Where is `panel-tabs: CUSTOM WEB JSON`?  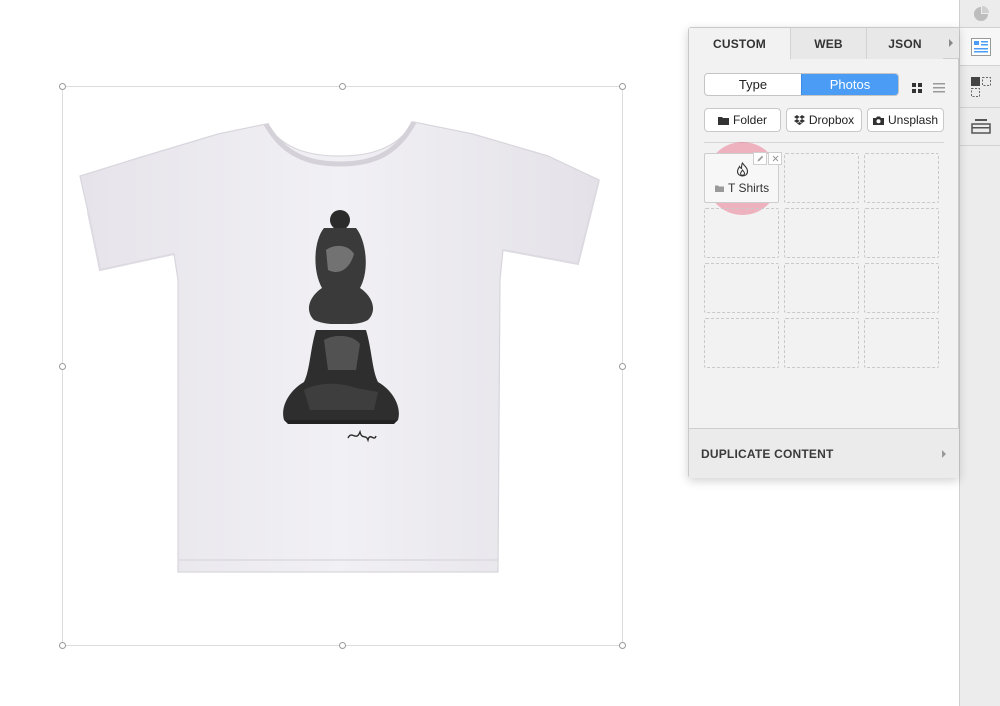
panel-tabs: CUSTOM WEB JSON is located at coordinates (824, 44).